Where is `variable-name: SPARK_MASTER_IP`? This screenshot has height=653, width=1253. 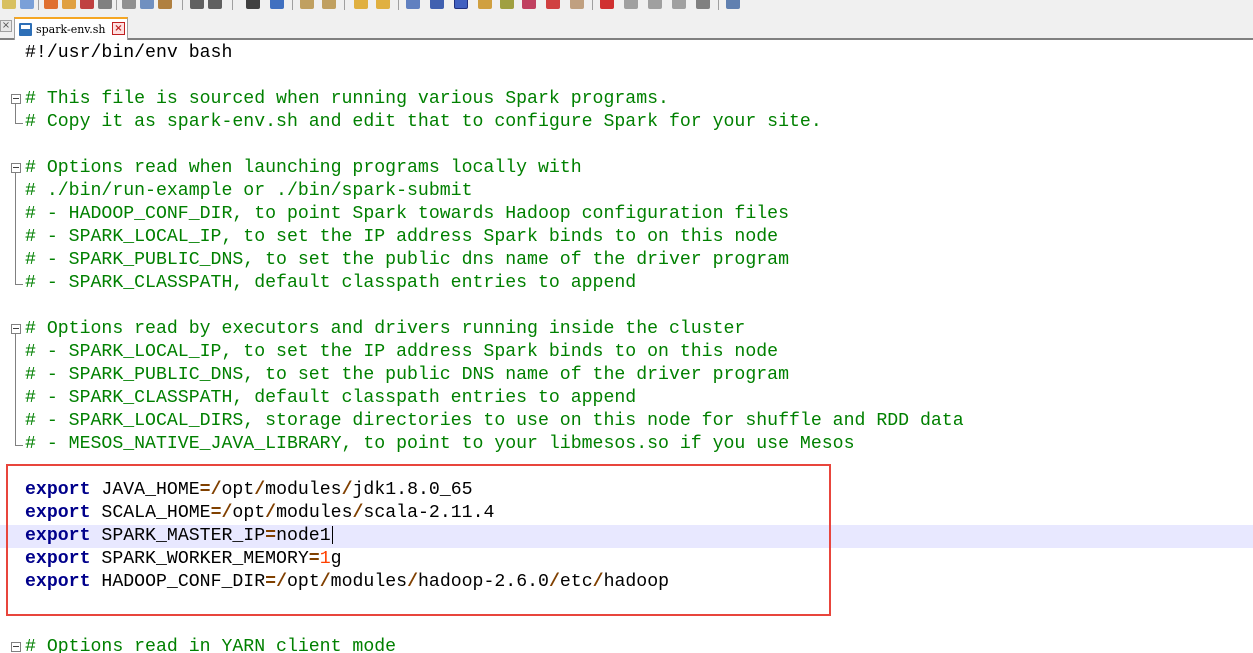
variable-name: SPARK_MASTER_IP is located at coordinates (183, 536).